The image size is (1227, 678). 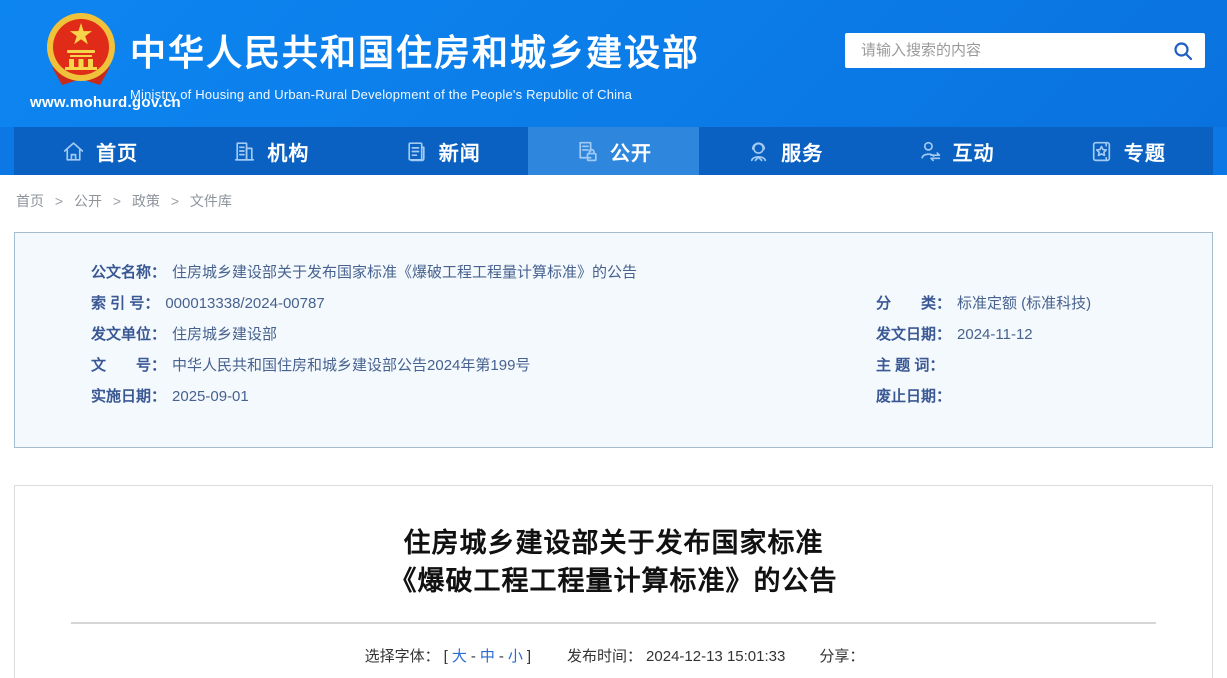 I want to click on nav-tab-topics: 专题, so click(x=1127, y=151).